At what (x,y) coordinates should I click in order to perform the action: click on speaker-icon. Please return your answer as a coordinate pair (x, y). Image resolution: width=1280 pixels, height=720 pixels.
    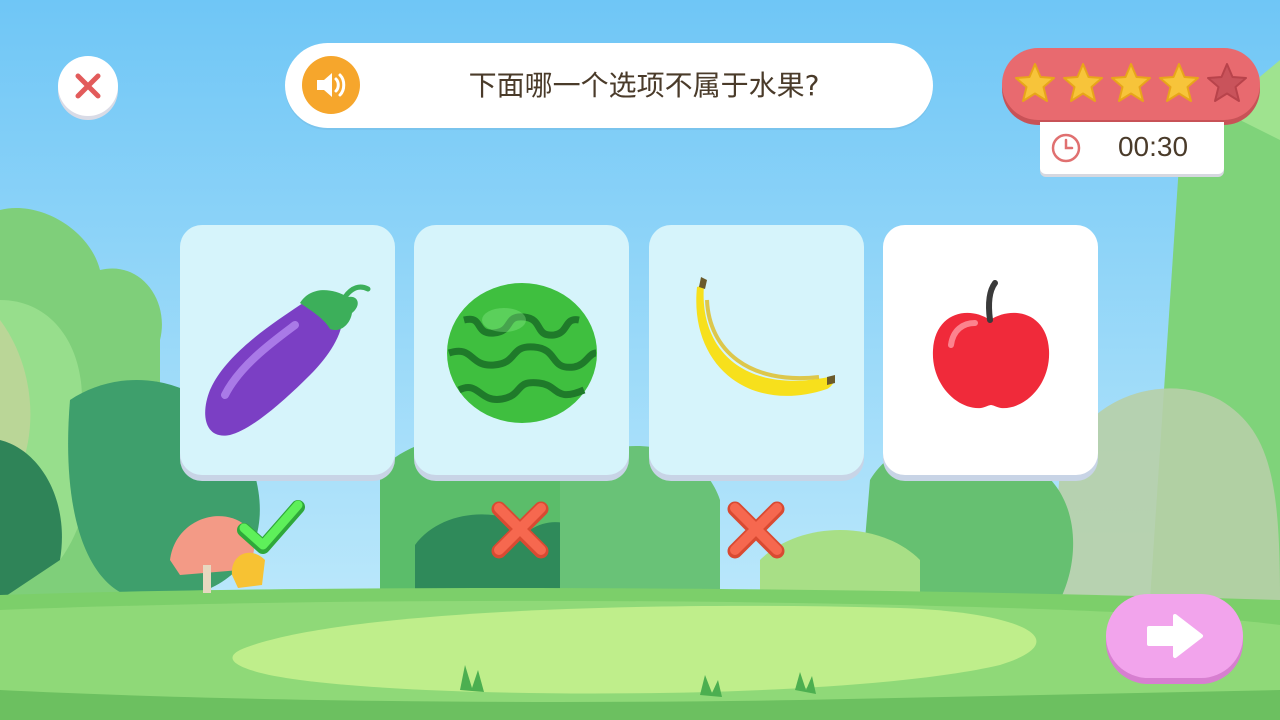
    Looking at the image, I should click on (331, 85).